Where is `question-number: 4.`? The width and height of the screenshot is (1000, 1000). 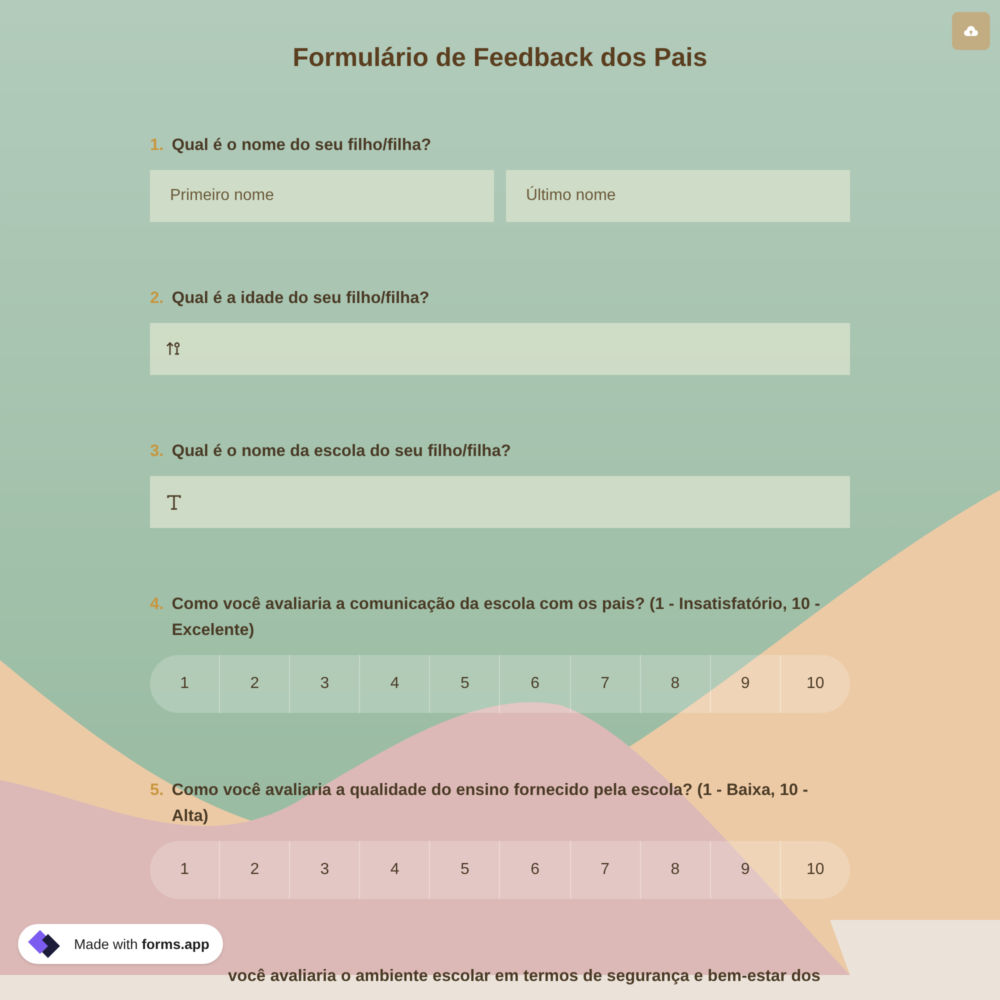 question-number: 4. is located at coordinates (157, 604).